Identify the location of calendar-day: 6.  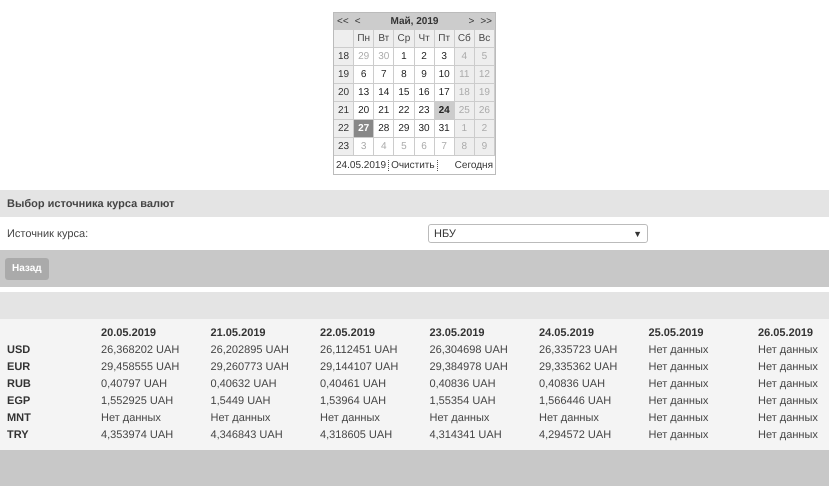
(364, 75).